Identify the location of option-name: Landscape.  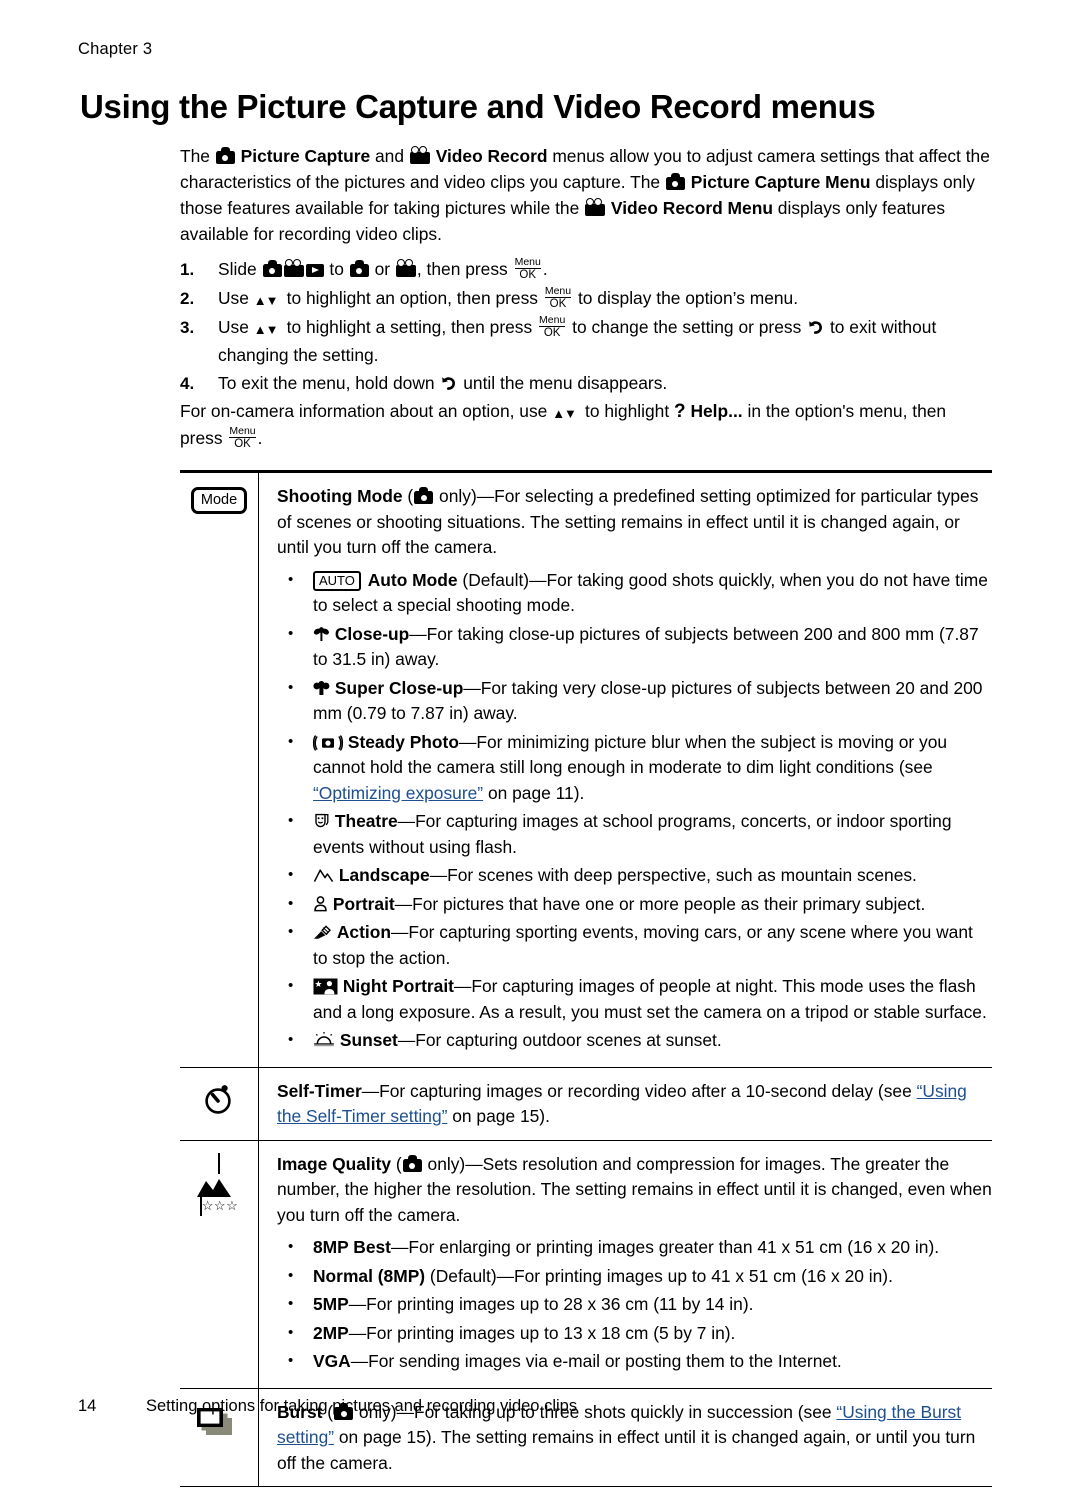
(384, 875).